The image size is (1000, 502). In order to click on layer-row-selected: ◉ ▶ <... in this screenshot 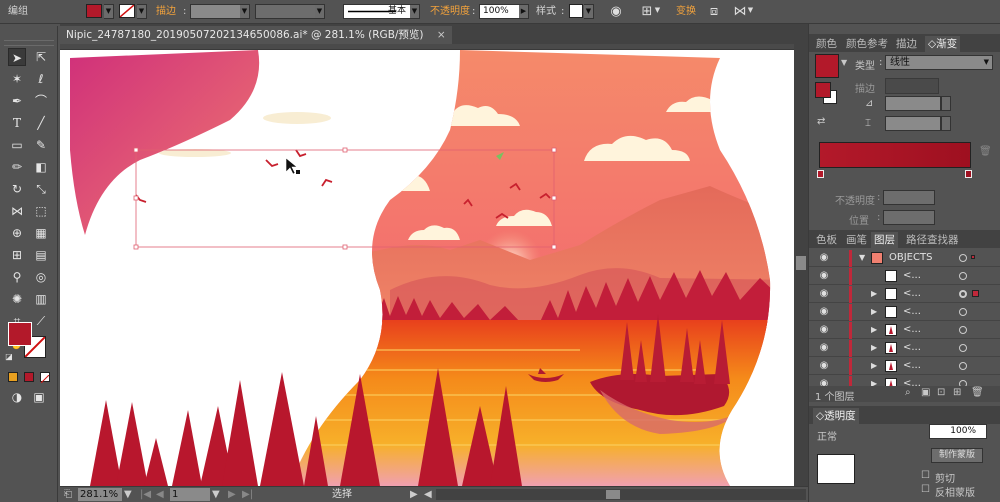, I will do `click(904, 294)`.